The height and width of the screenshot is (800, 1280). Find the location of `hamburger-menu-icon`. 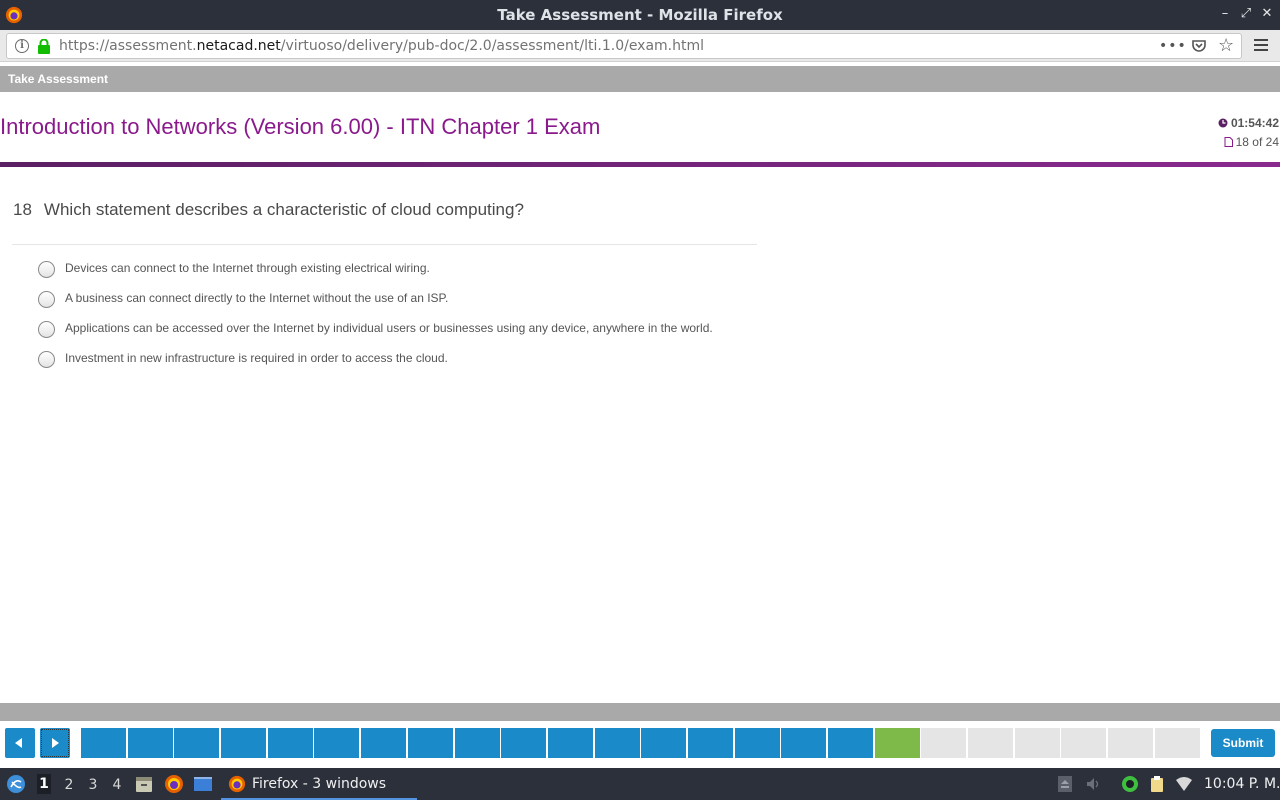

hamburger-menu-icon is located at coordinates (1261, 45).